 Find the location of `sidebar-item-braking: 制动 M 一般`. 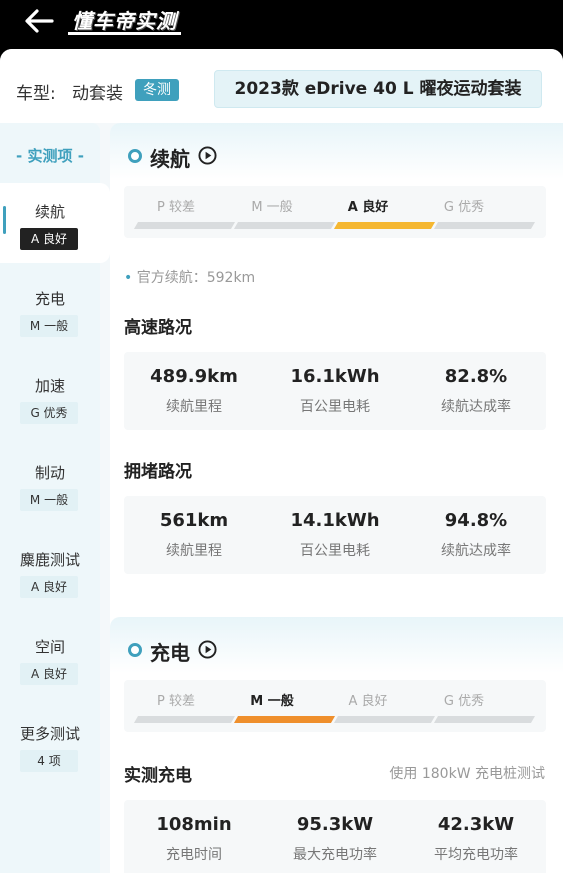

sidebar-item-braking: 制动 M 一般 is located at coordinates (50, 484).